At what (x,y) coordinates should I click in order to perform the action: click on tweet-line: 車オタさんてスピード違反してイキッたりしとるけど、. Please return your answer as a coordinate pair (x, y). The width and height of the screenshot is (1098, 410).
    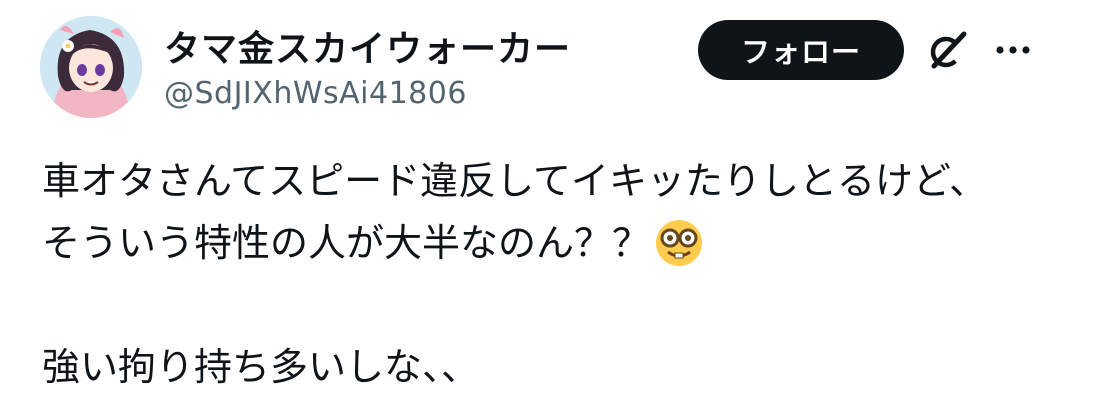
    Looking at the image, I should click on (515, 181).